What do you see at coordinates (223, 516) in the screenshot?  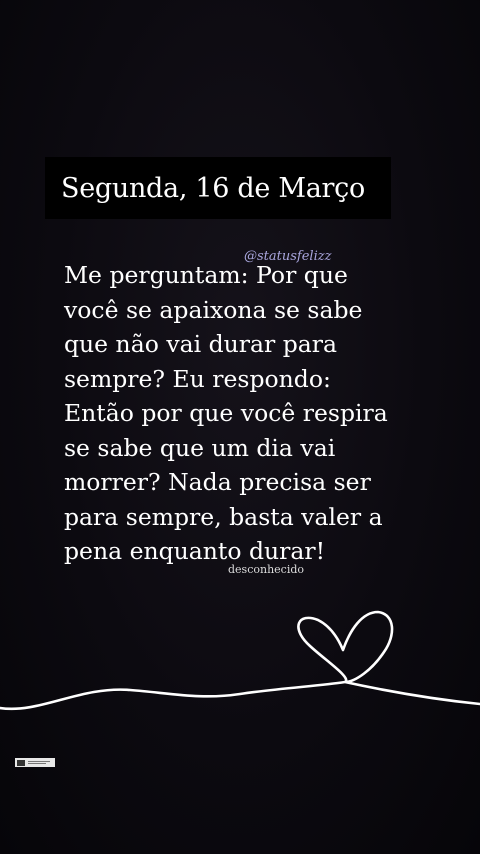 I see `quote-line: para sempre, basta valer a` at bounding box center [223, 516].